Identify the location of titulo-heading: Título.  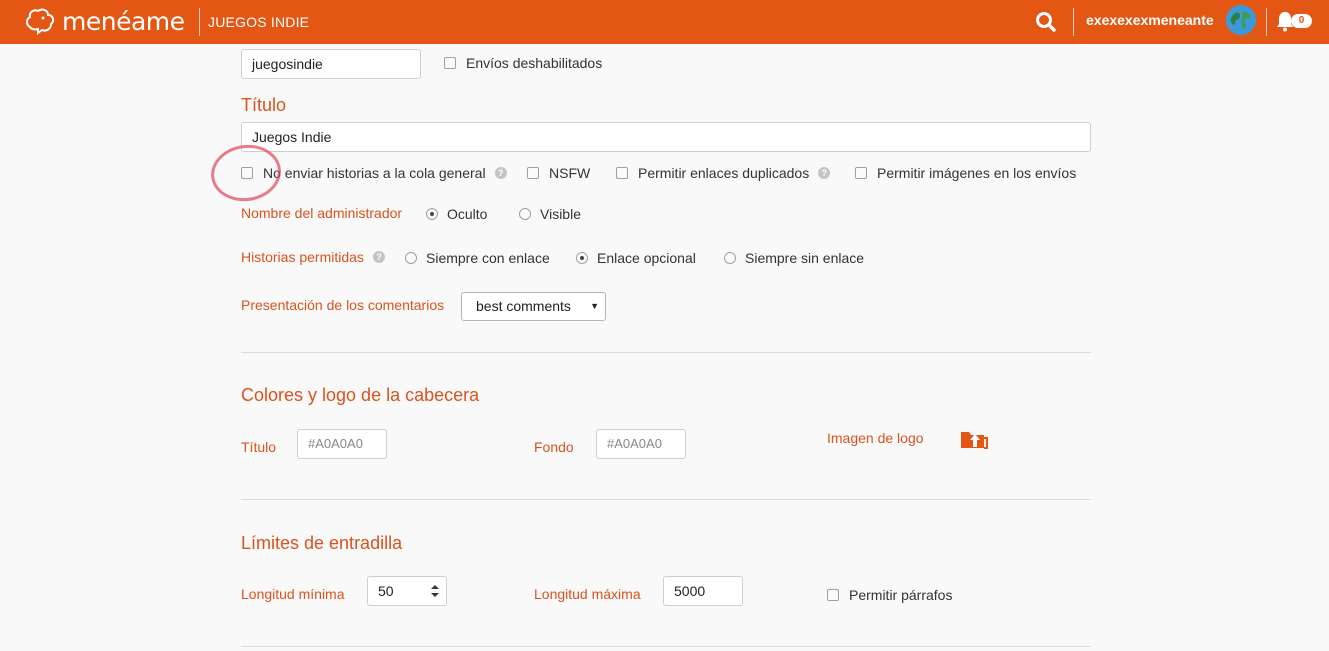
(264, 105).